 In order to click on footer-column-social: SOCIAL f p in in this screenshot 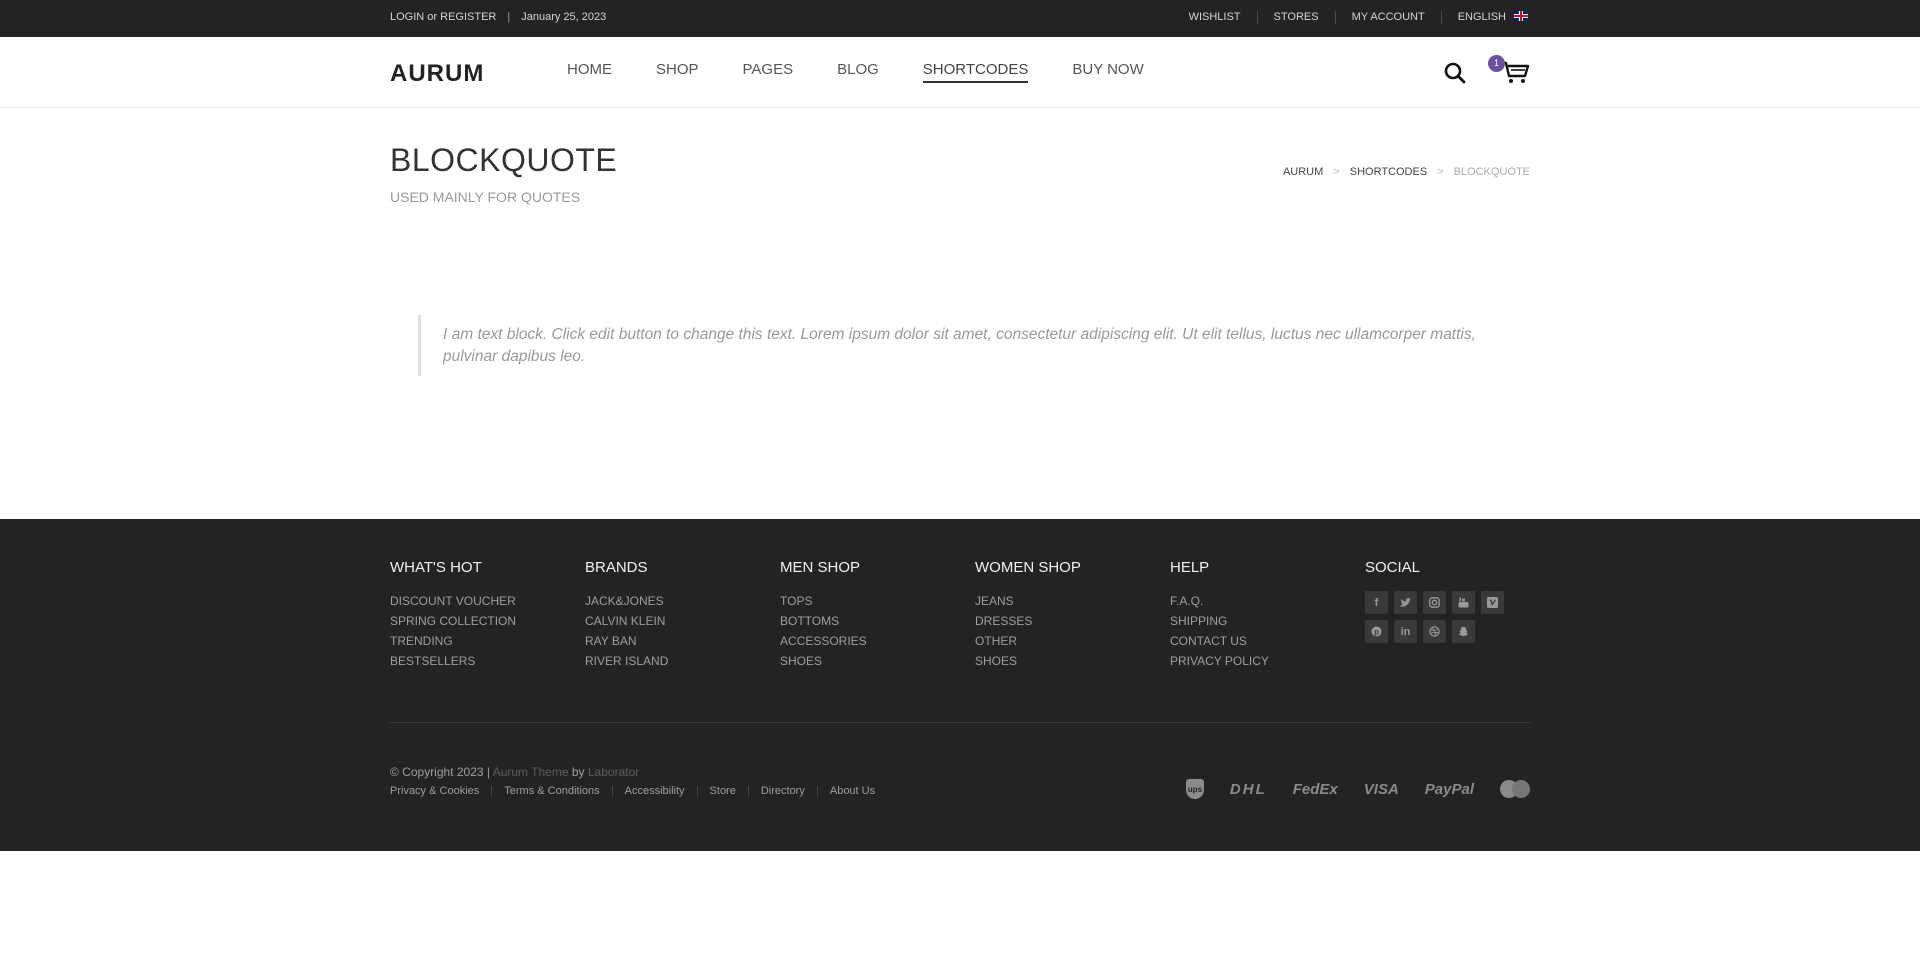, I will do `click(1434, 601)`.